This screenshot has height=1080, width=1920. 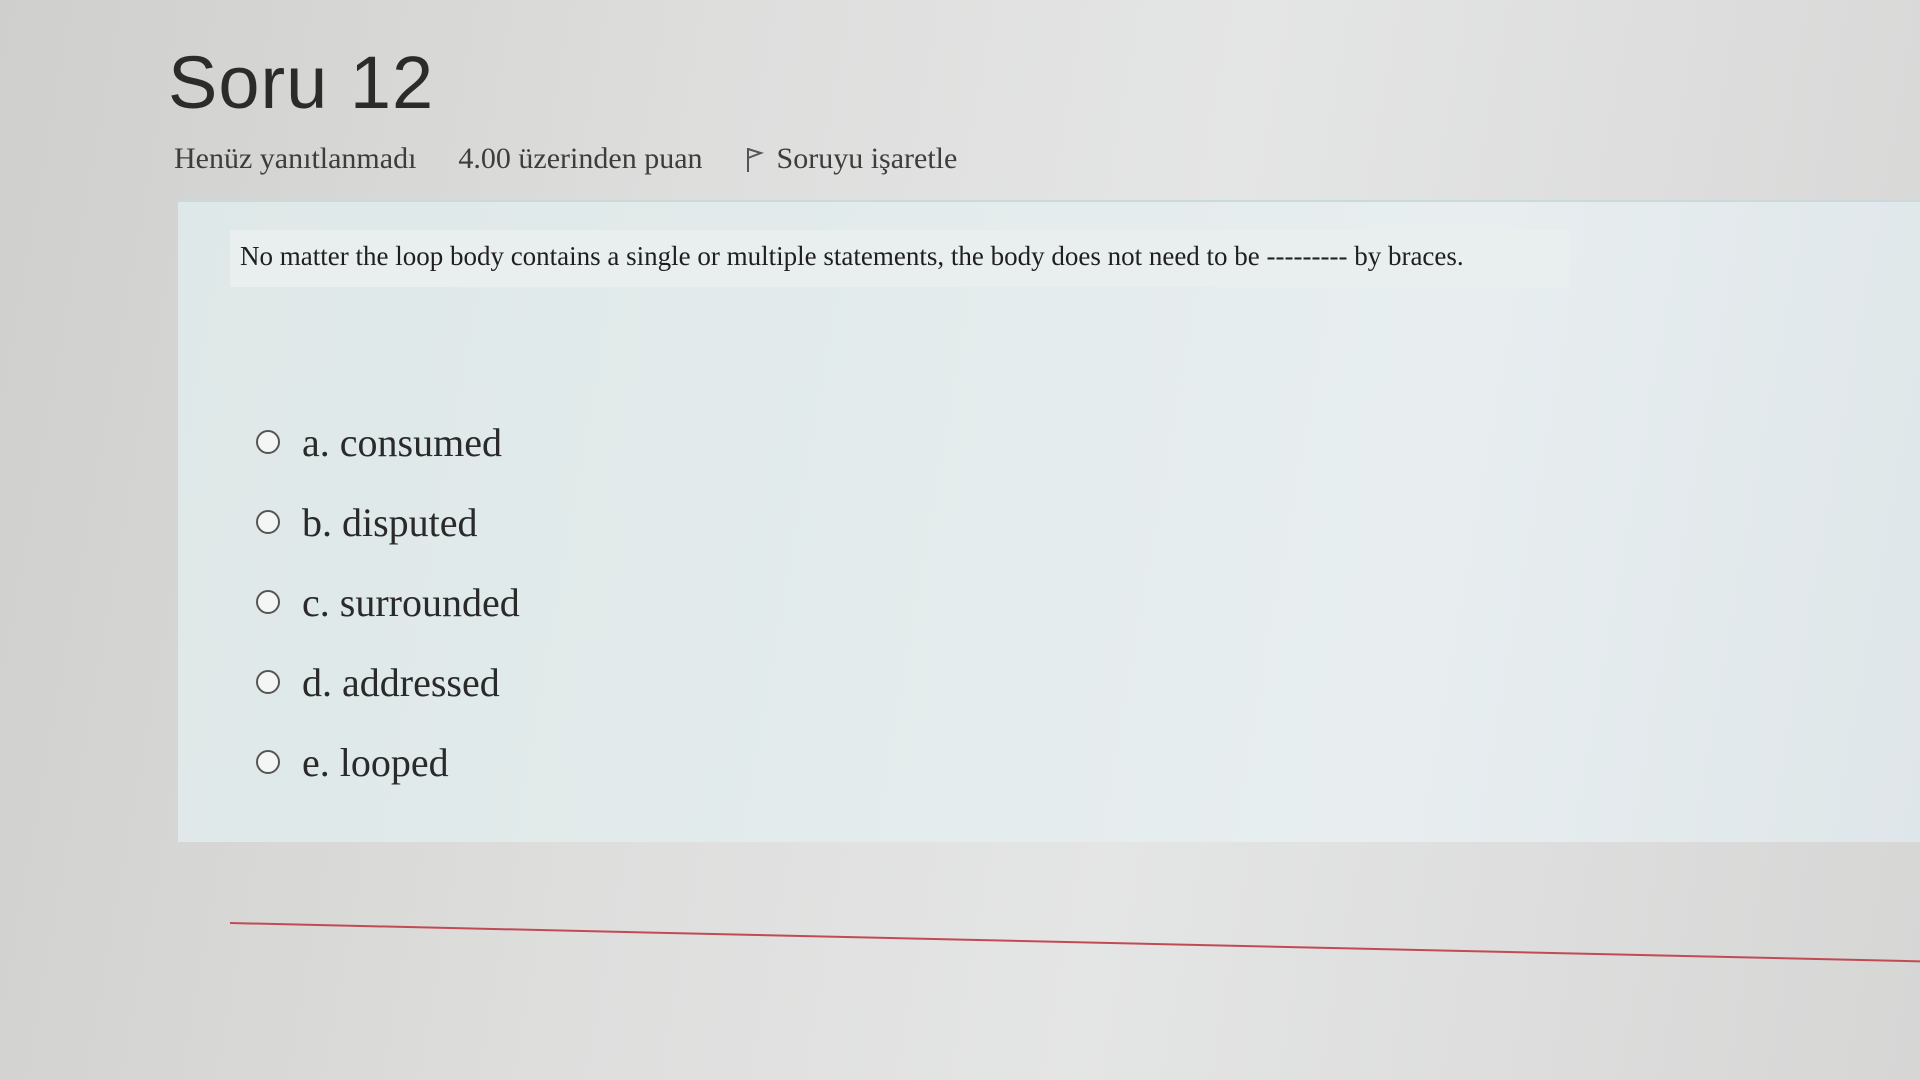 I want to click on answer-label: b. disputed, so click(x=390, y=522).